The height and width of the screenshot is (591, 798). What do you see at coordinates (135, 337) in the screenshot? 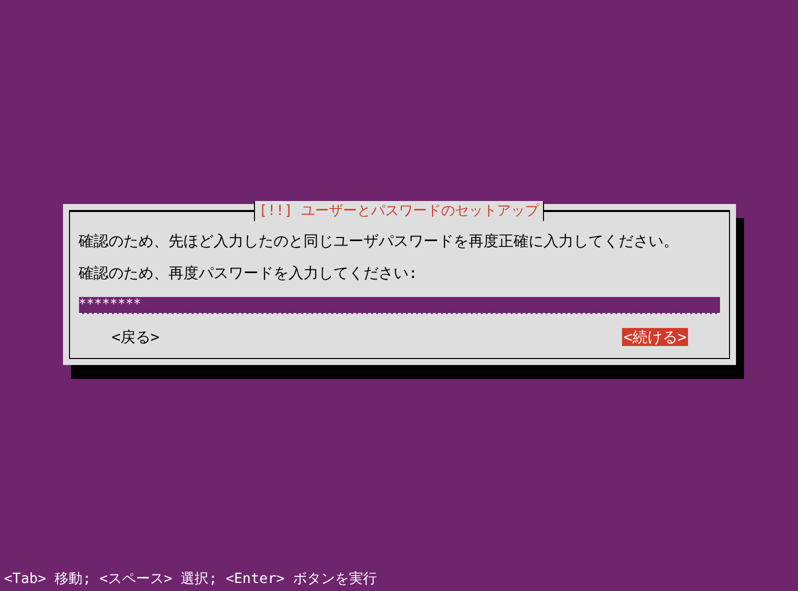
I see `dialog-button: <戻る>` at bounding box center [135, 337].